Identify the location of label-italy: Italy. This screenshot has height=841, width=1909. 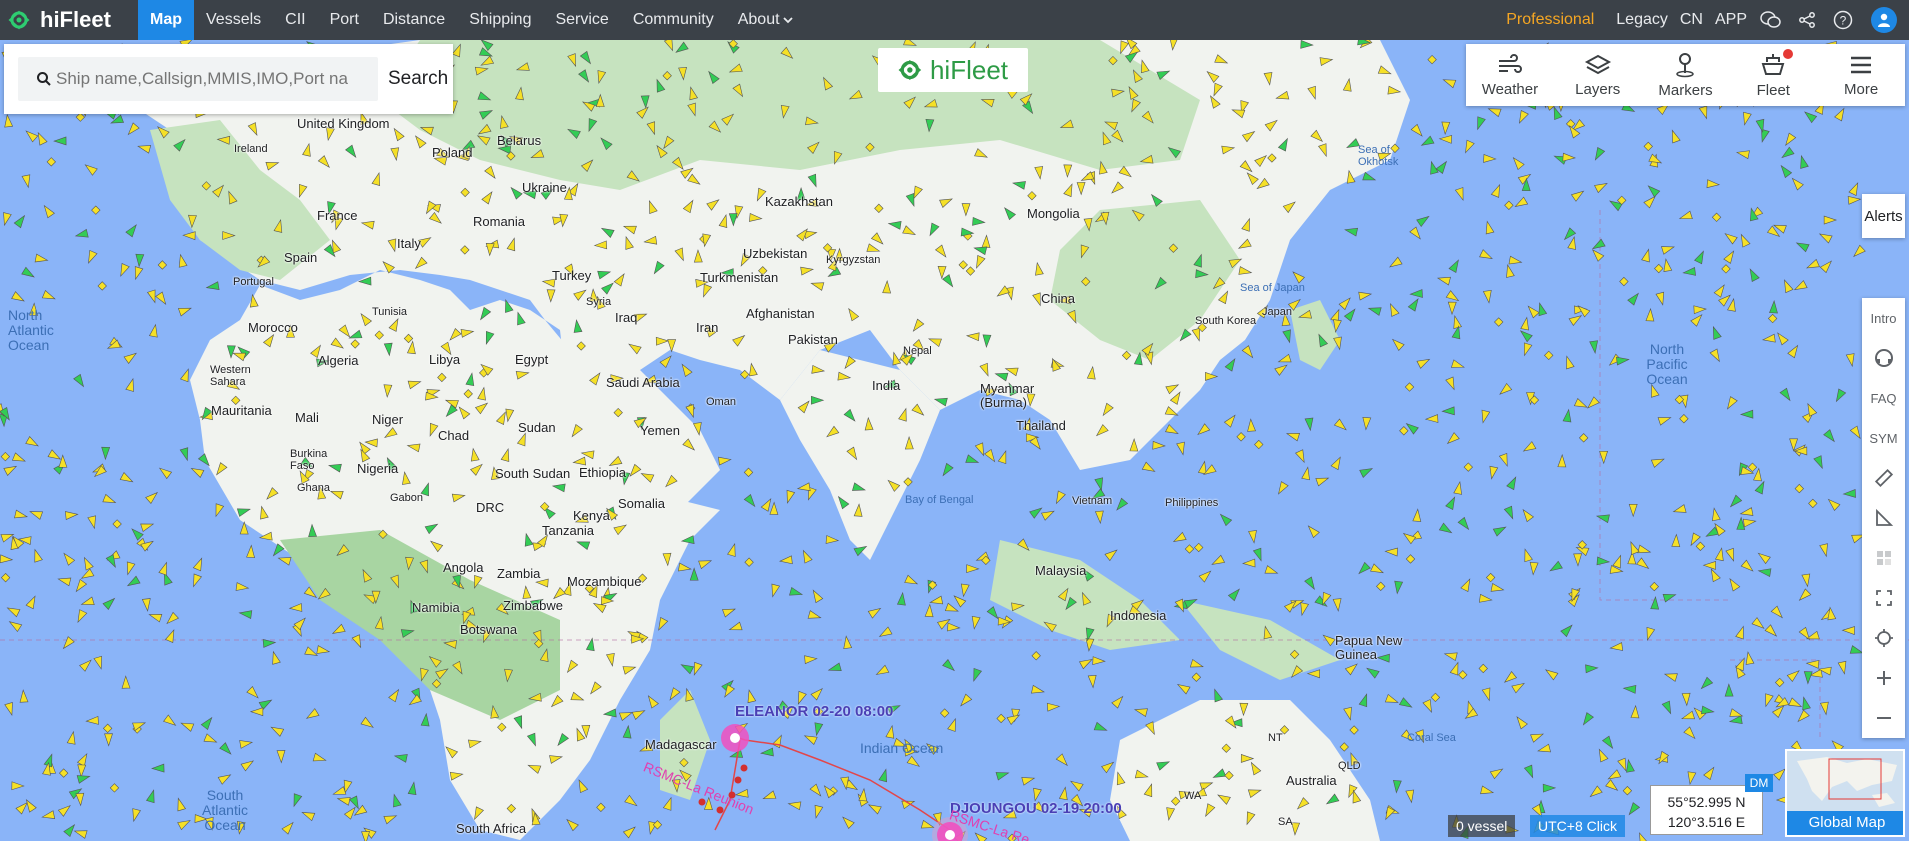
(409, 243).